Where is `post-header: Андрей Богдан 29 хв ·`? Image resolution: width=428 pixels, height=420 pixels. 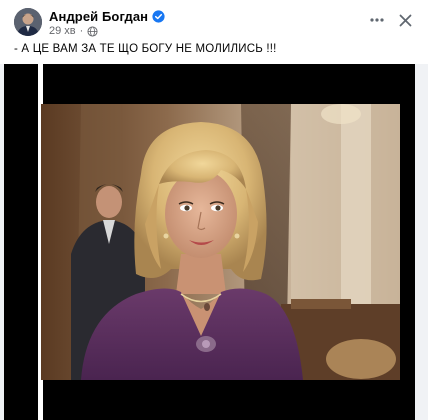
post-header: Андрей Богдан 29 хв · is located at coordinates (214, 20).